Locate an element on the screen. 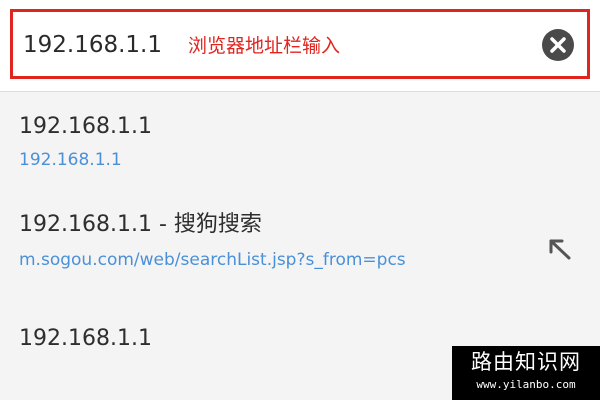  suggestion-url: 192.168.1.1 is located at coordinates (70, 160).